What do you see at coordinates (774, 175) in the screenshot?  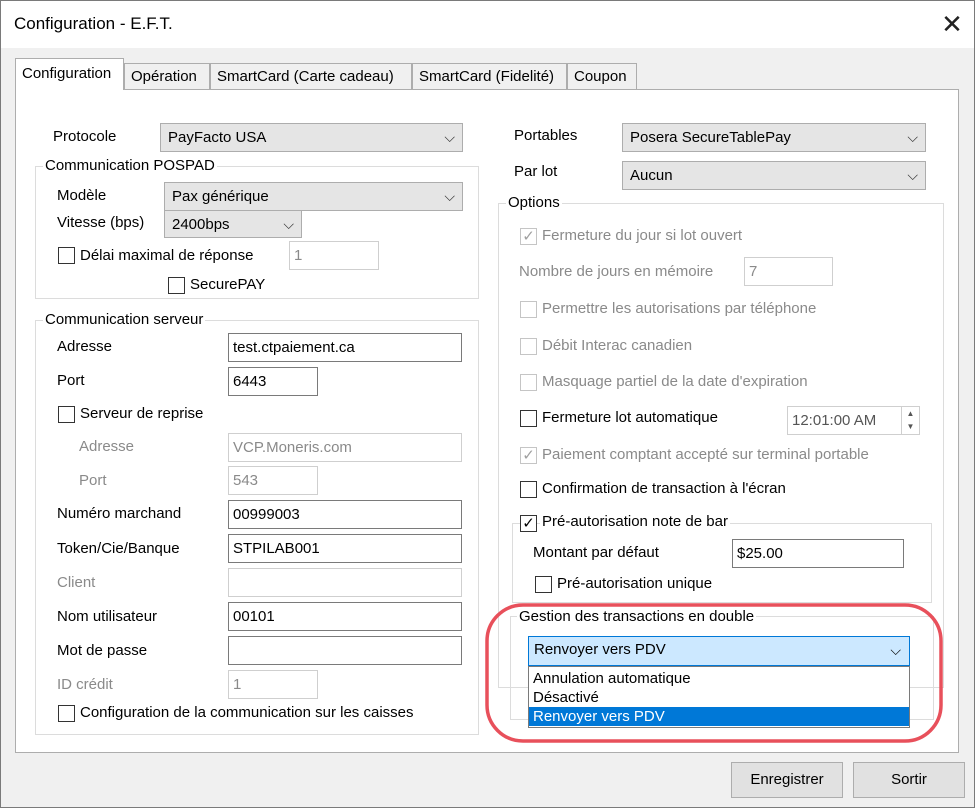 I see `parlot-select: Aucun ⌵` at bounding box center [774, 175].